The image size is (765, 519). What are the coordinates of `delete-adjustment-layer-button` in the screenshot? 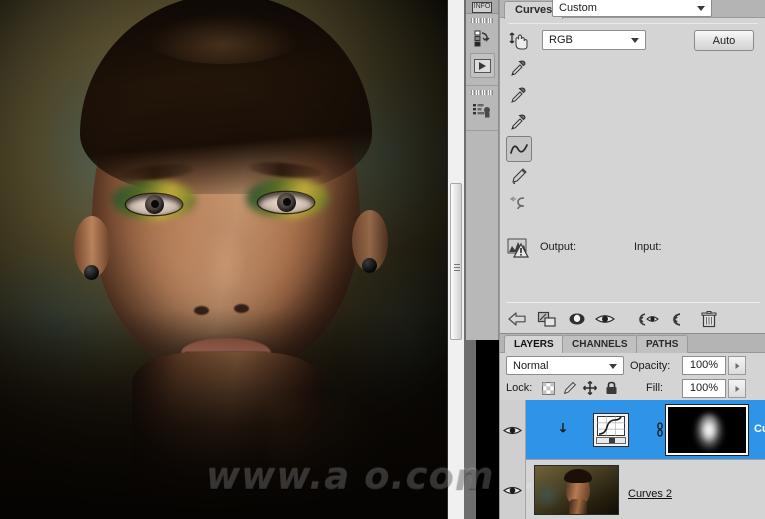 It's located at (709, 319).